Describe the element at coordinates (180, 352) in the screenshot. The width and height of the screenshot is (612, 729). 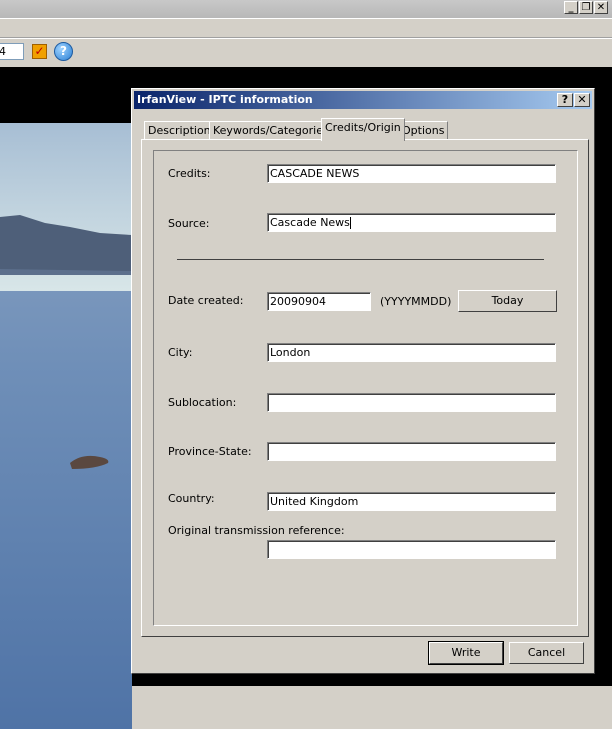
I see `city-label: City:` at that location.